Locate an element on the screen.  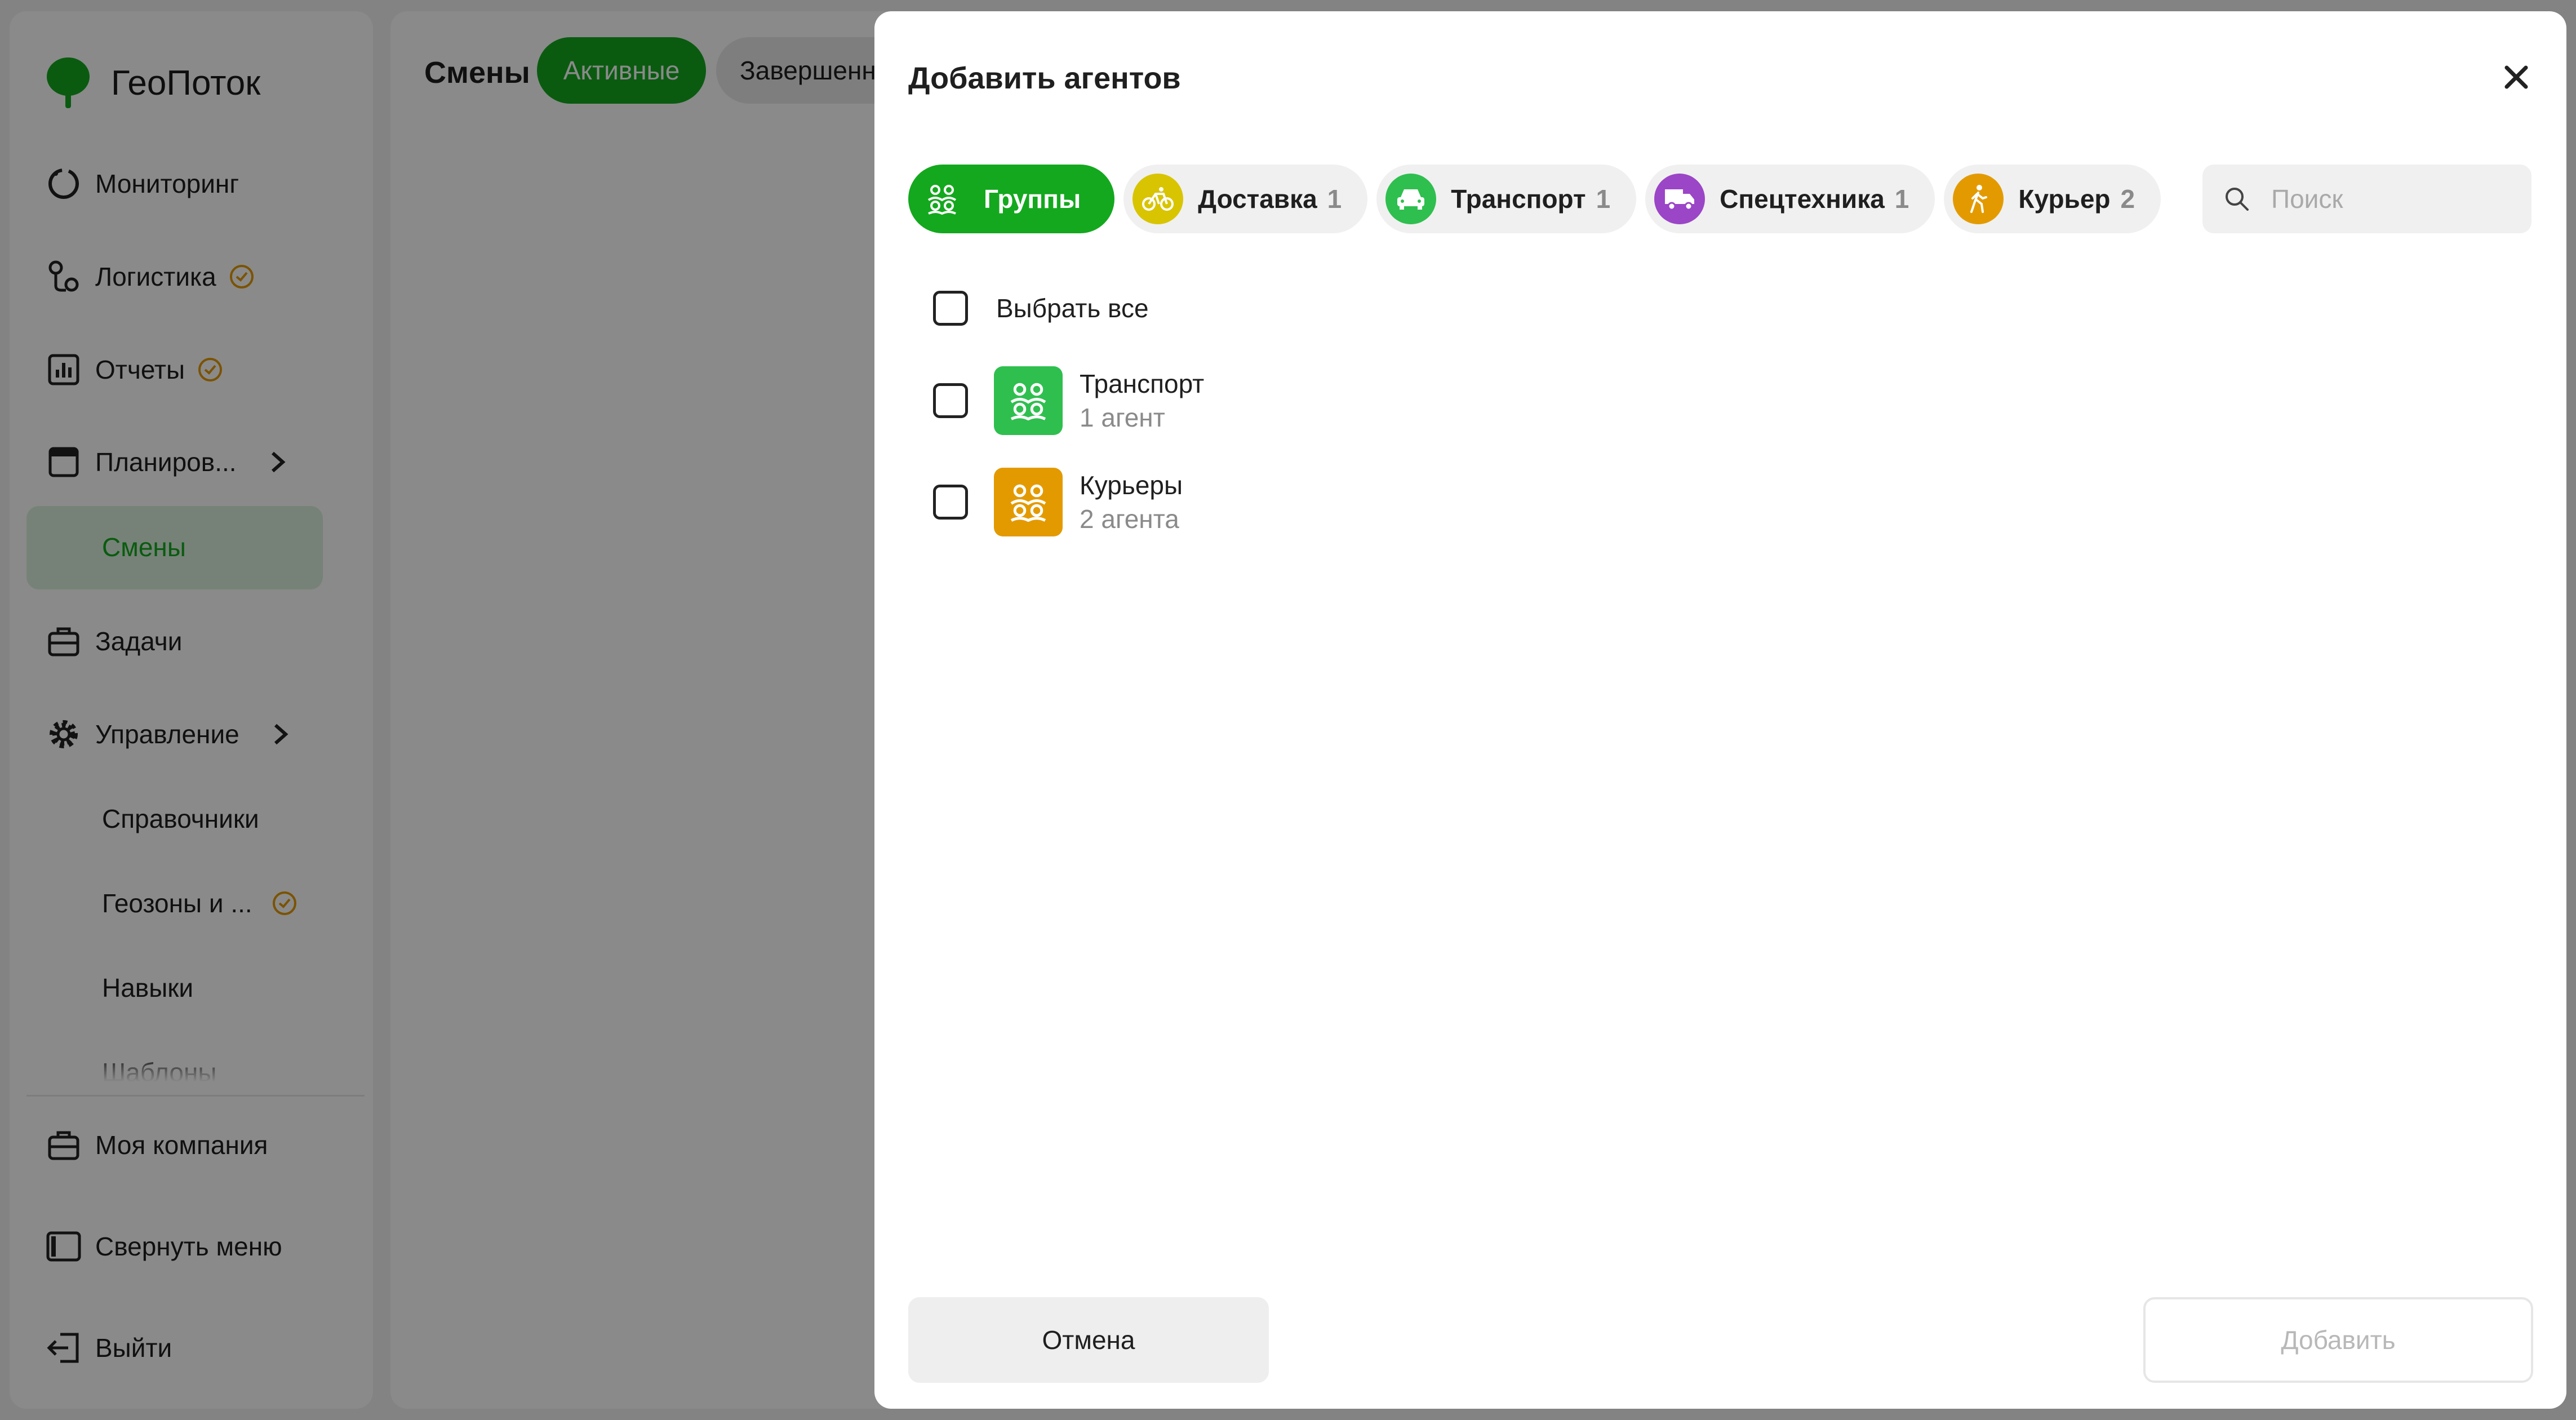
search-field is located at coordinates (2366, 199).